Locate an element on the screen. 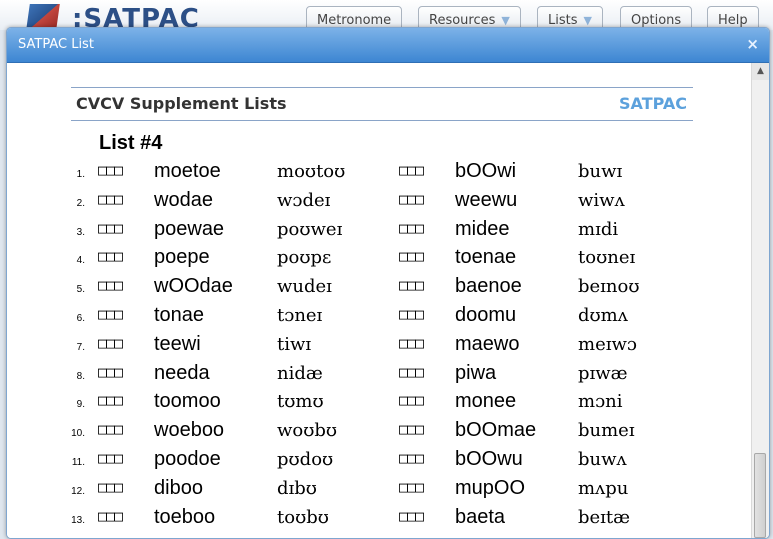  list-row: 13. □□□ toeboo toʊbʊ □□□ baeta beɪtæ is located at coordinates (379, 520).